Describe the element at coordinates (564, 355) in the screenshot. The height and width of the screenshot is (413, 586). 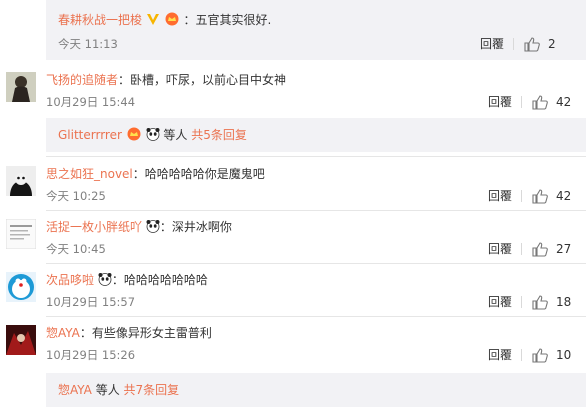
I see `like-count: 10` at that location.